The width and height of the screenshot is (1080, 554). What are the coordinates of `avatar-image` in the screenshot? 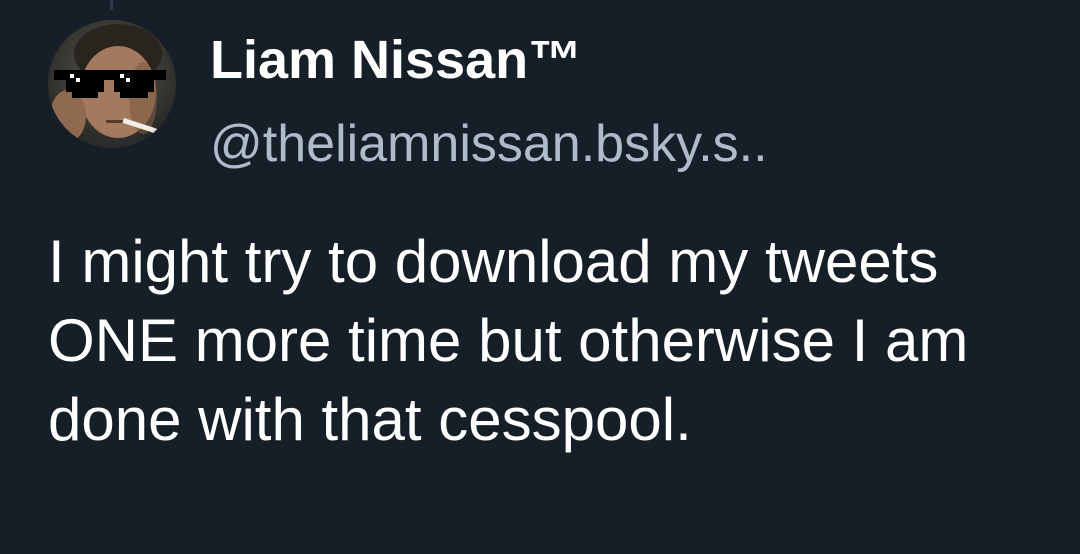 It's located at (112, 84).